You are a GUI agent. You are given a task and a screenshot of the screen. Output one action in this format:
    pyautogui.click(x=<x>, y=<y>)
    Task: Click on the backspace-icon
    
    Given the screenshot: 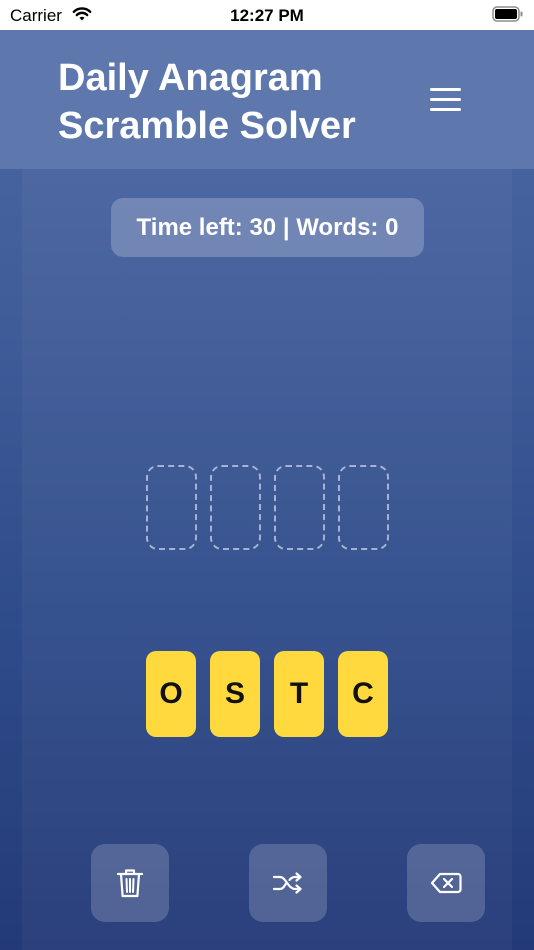 What is the action you would take?
    pyautogui.click(x=446, y=883)
    